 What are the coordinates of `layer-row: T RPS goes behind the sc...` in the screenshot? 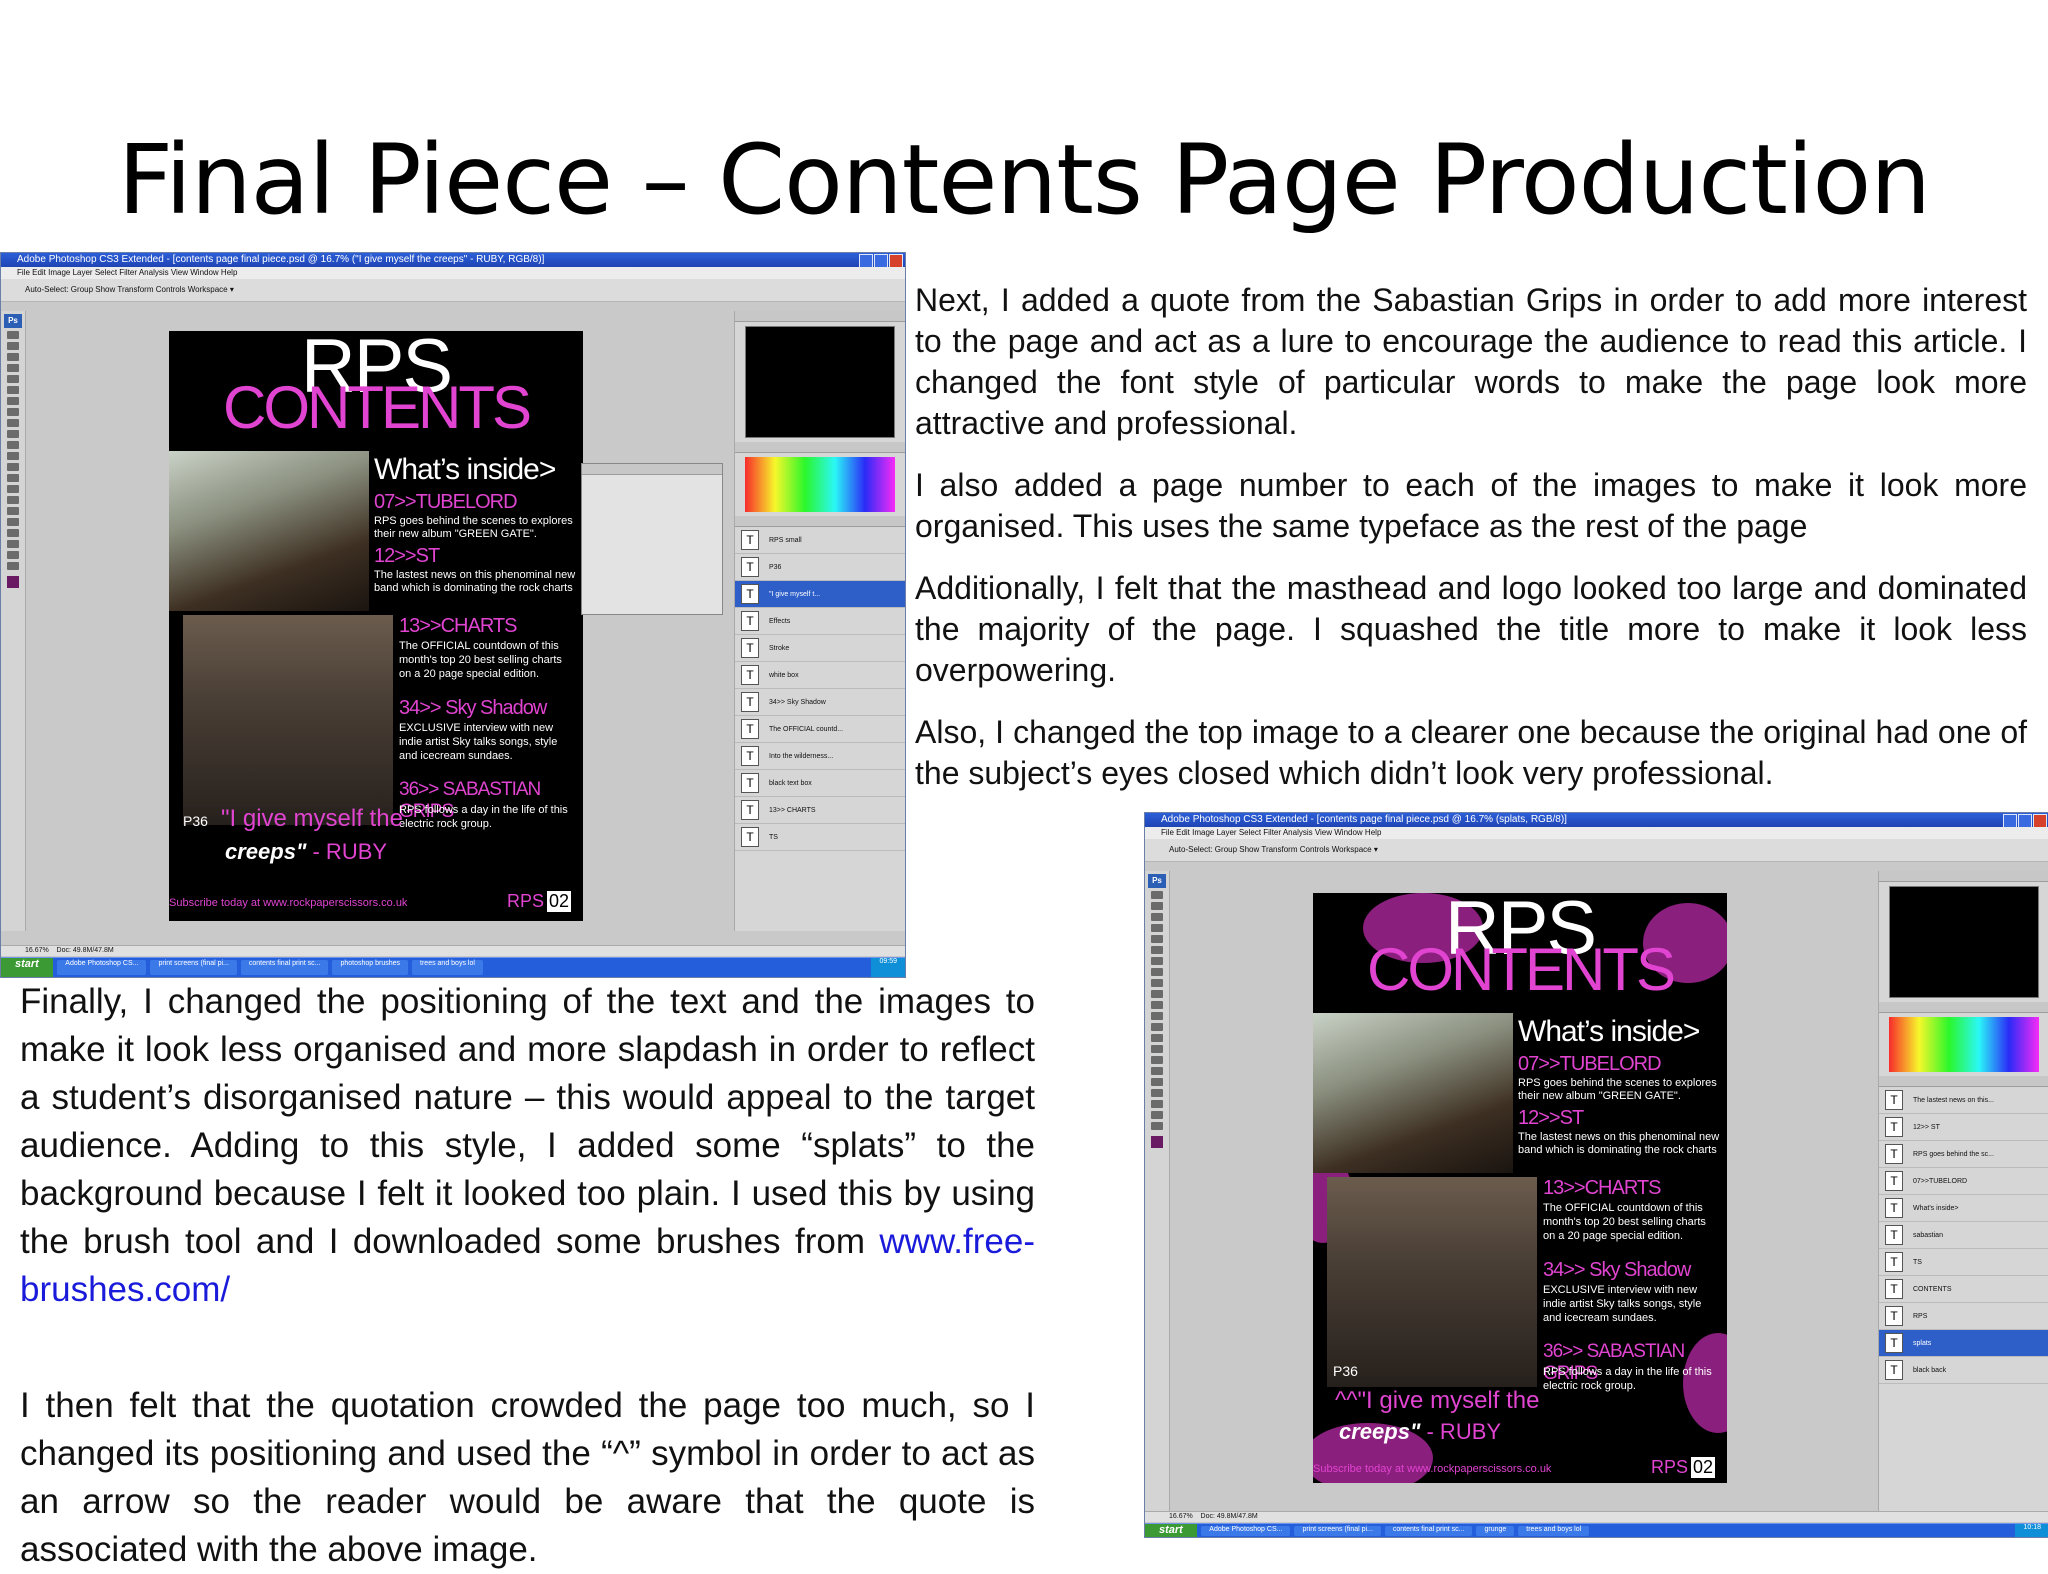 It's located at (1963, 1154).